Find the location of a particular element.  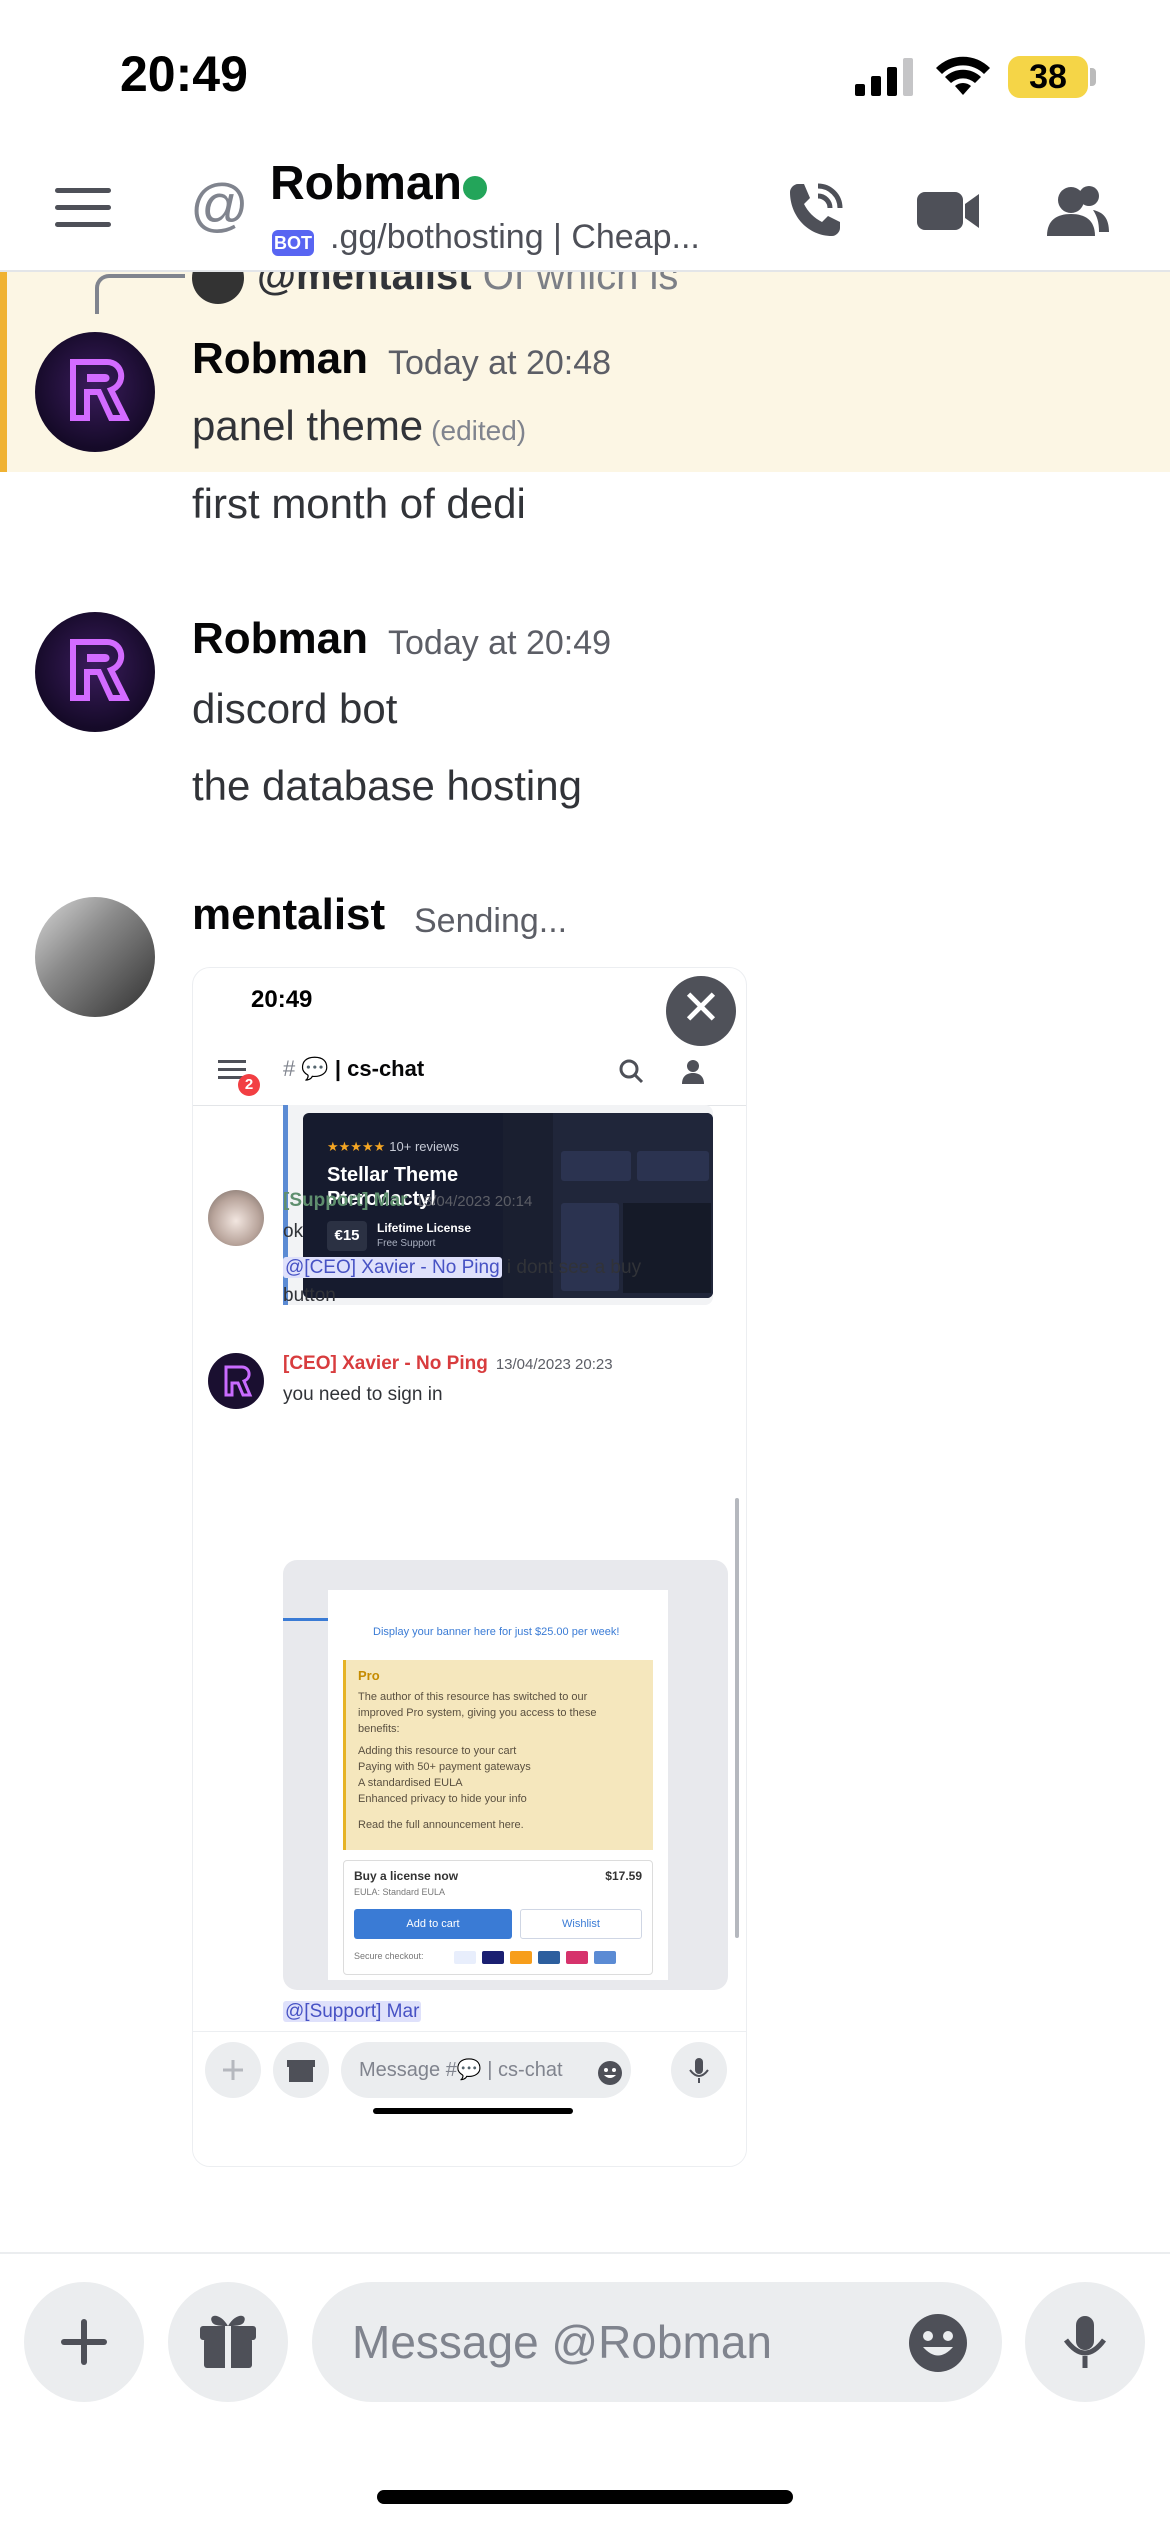

emoji-icon is located at coordinates (938, 2343).